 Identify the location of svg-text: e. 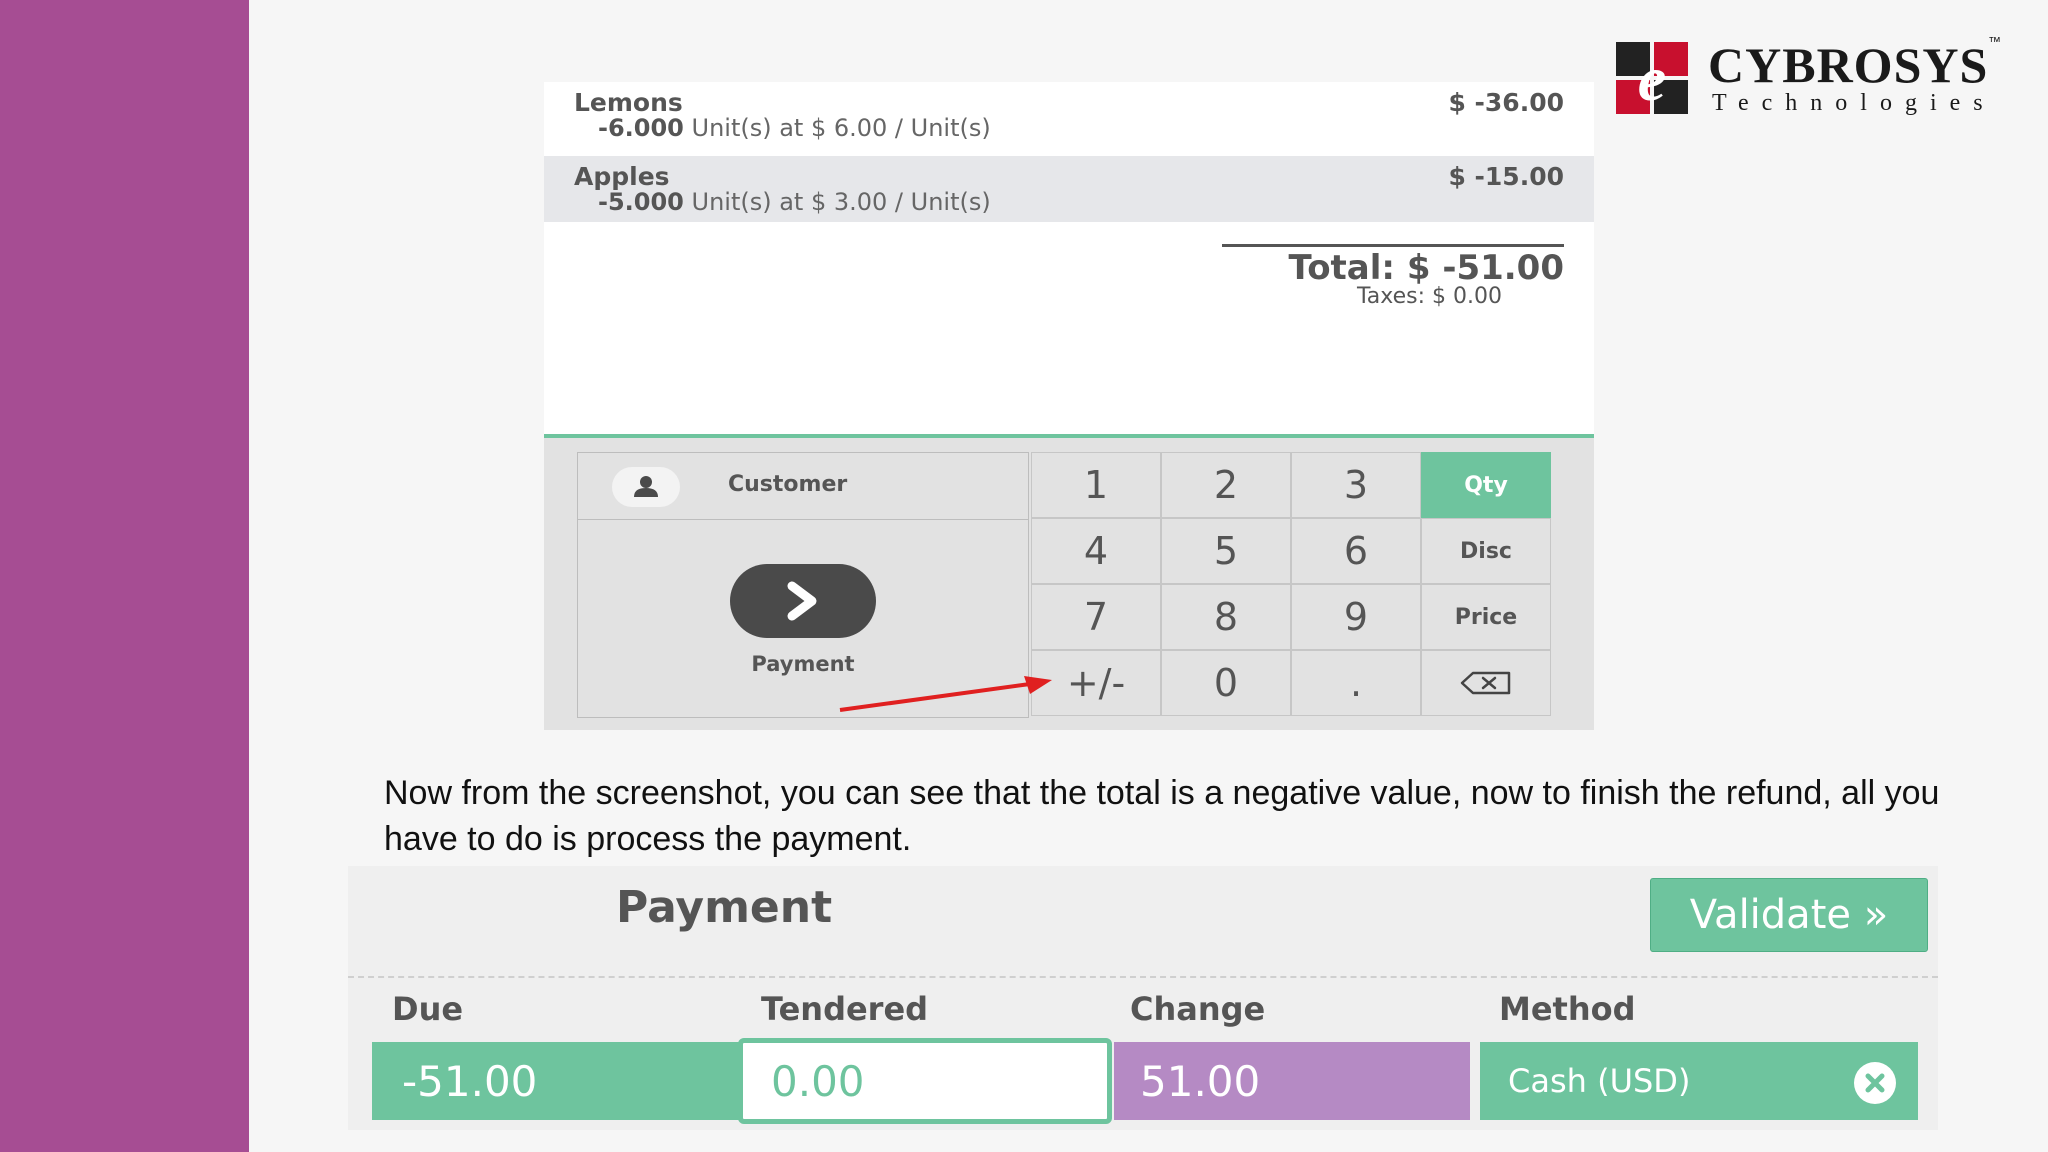
(1652, 78).